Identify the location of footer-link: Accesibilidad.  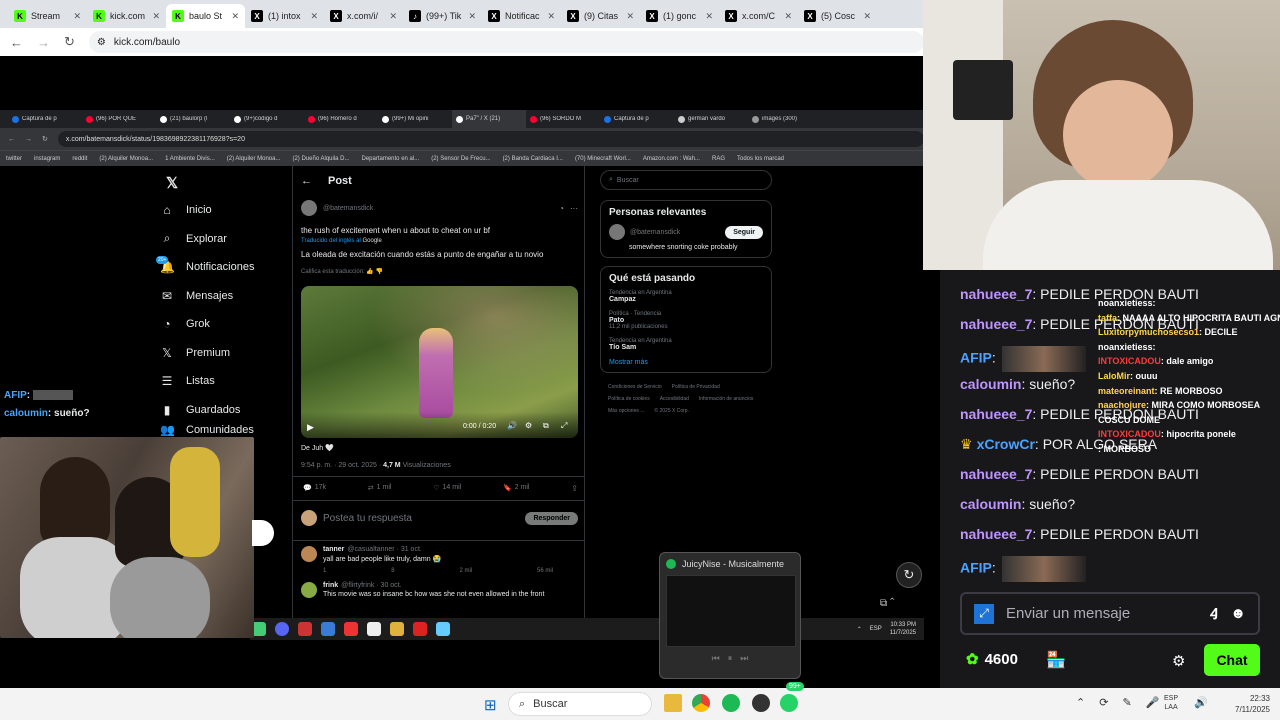
(674, 399).